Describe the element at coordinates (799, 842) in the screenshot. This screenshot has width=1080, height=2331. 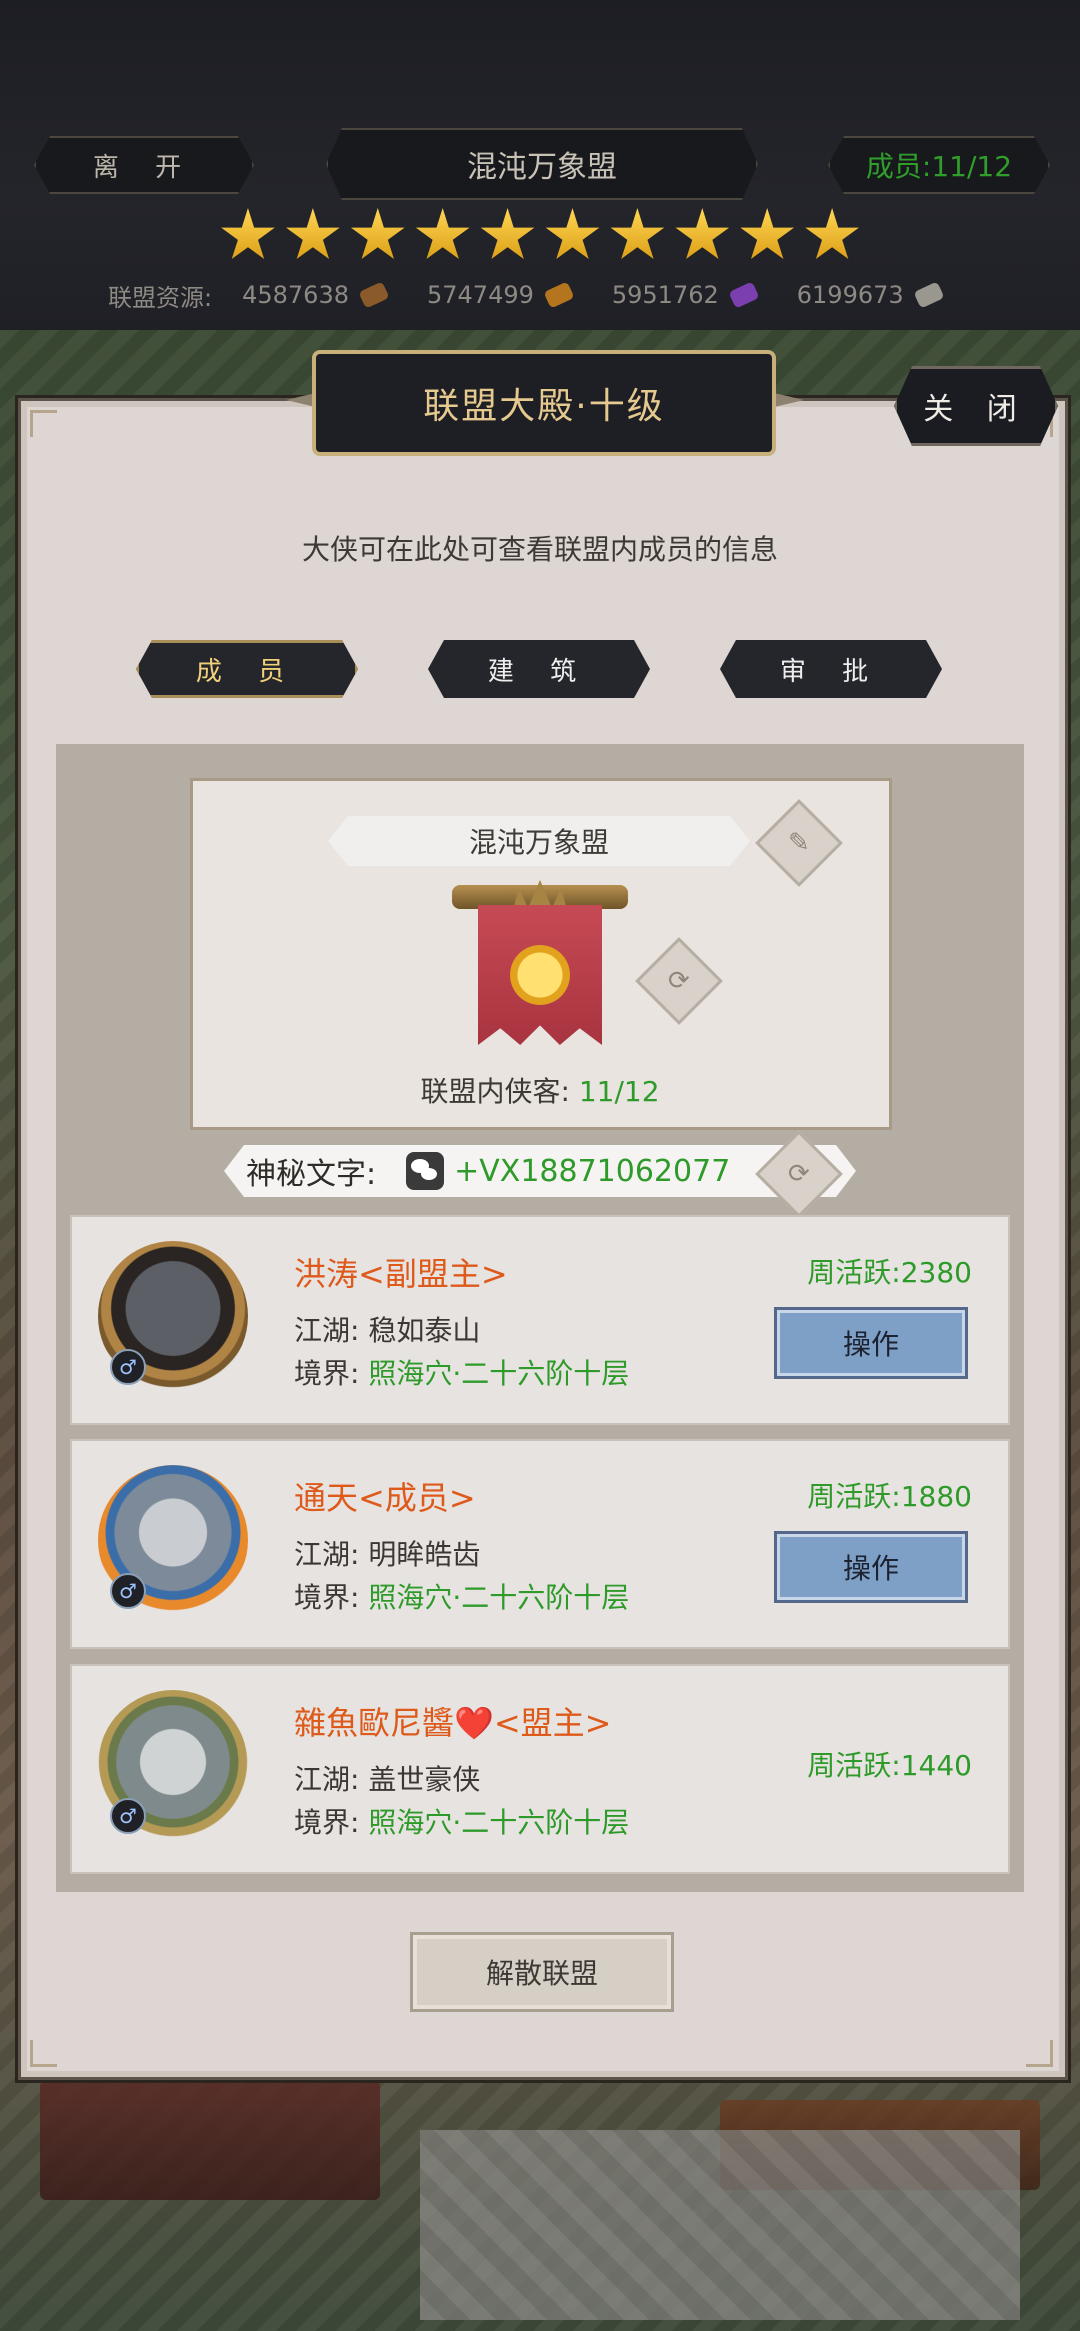
I see `pen-icon: ✎` at that location.